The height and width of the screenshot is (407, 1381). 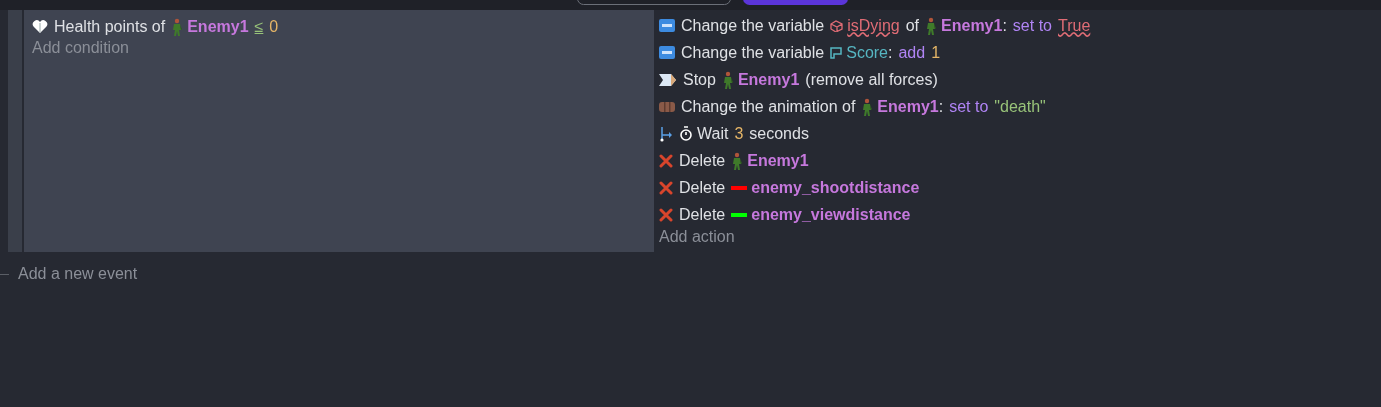 I want to click on variable-name: isDying, so click(x=873, y=25).